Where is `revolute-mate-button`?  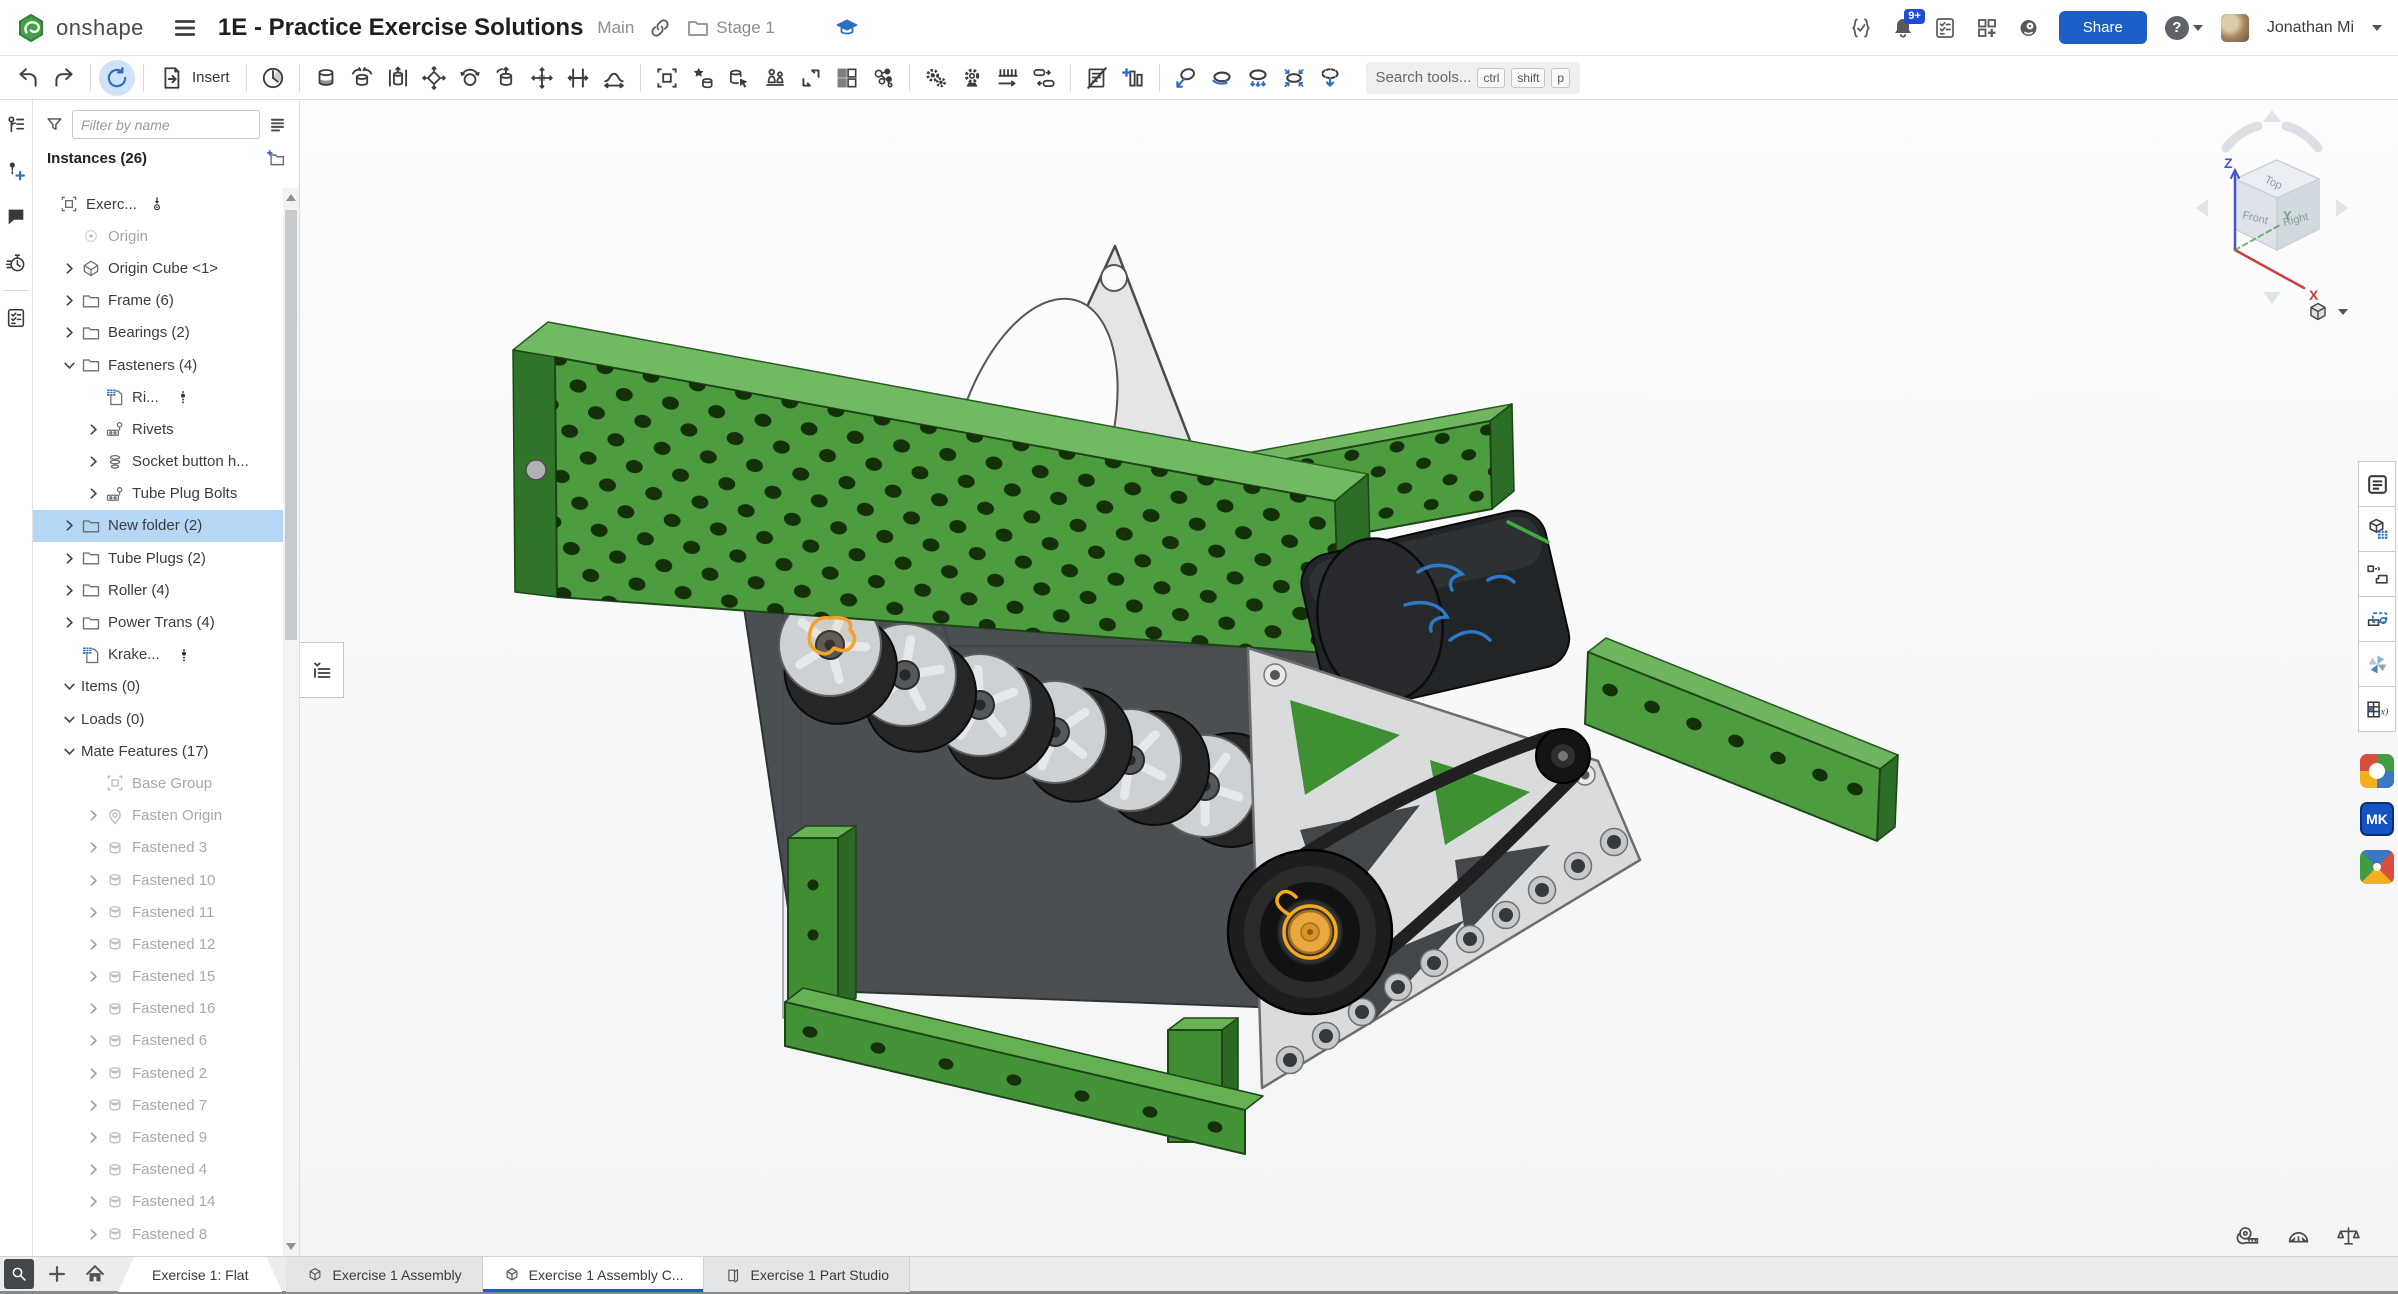 revolute-mate-button is located at coordinates (362, 78).